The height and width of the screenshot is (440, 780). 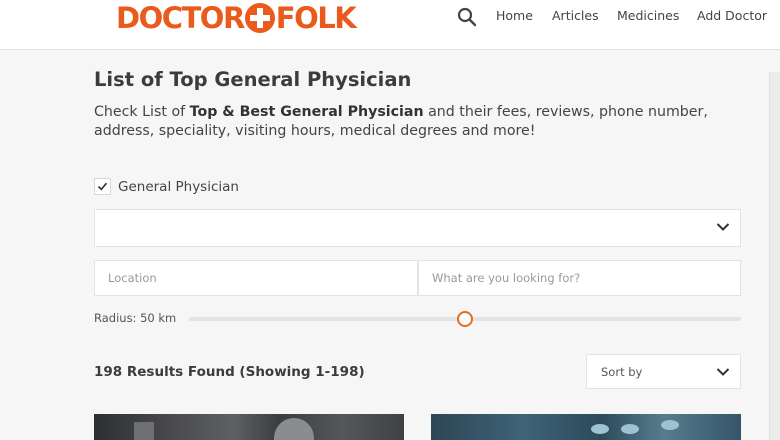 What do you see at coordinates (316, 17) in the screenshot?
I see `logo-text-right: FOLK` at bounding box center [316, 17].